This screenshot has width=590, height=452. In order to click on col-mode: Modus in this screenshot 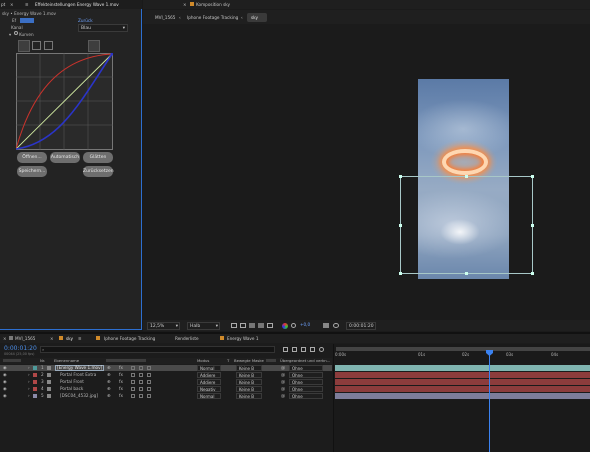, I will do `click(203, 361)`.